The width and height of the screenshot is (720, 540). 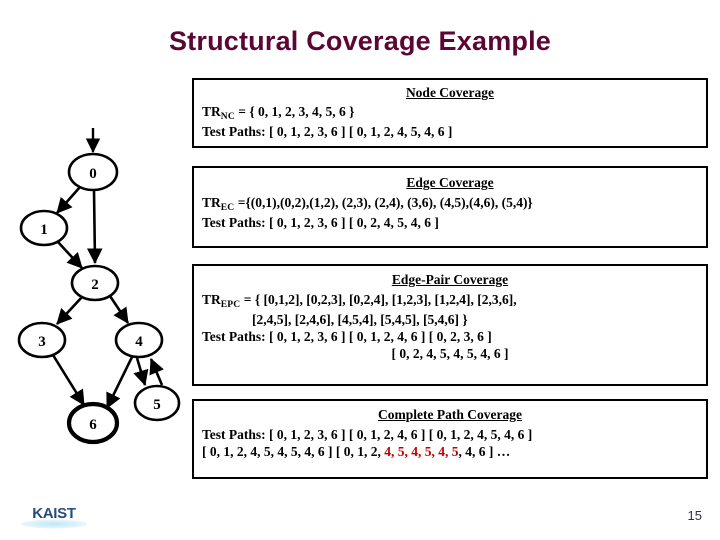 I want to click on tr-subscript: EC, so click(x=227, y=208).